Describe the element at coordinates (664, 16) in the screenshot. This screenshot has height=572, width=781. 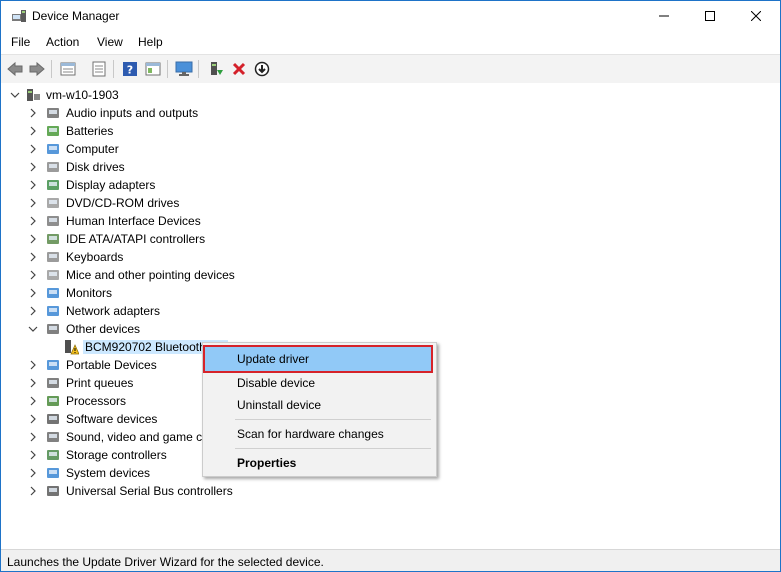
I see `minimize-button` at that location.